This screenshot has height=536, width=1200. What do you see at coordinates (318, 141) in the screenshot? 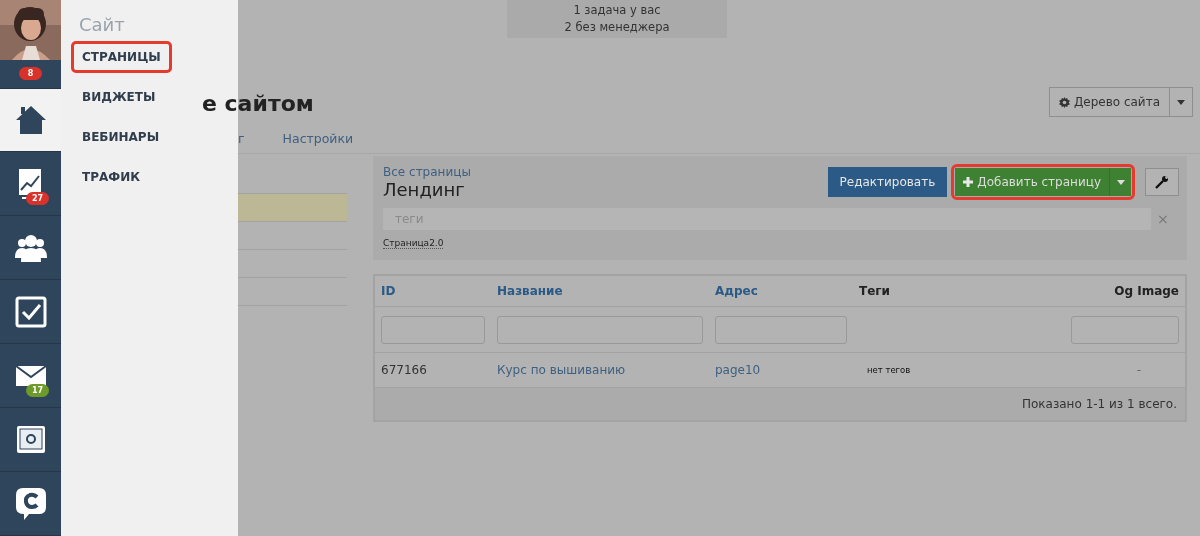
I see `tab: Настройки` at bounding box center [318, 141].